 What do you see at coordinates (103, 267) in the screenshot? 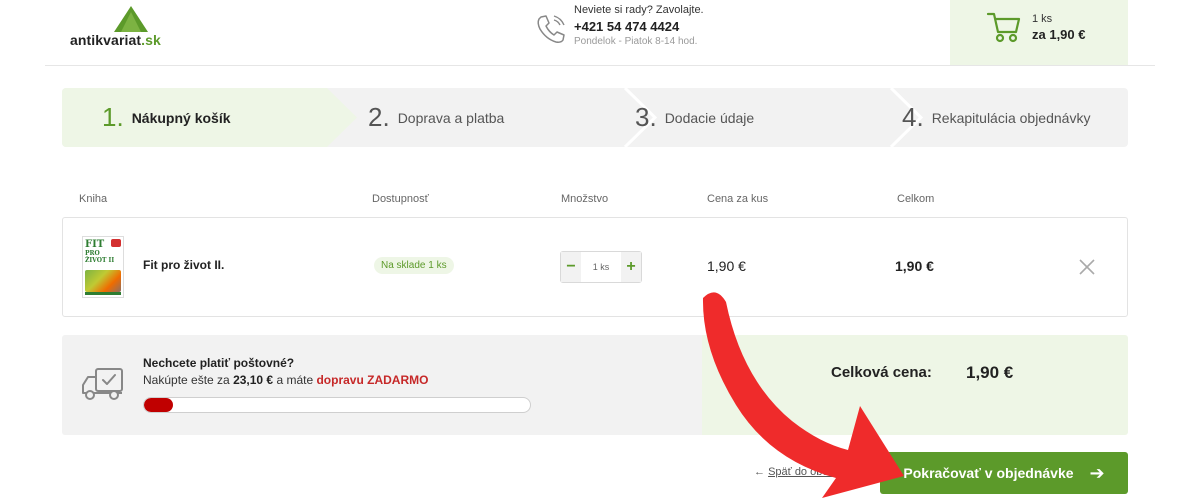
I see `book-cover-image: FIT PRO ŽIVOT II` at bounding box center [103, 267].